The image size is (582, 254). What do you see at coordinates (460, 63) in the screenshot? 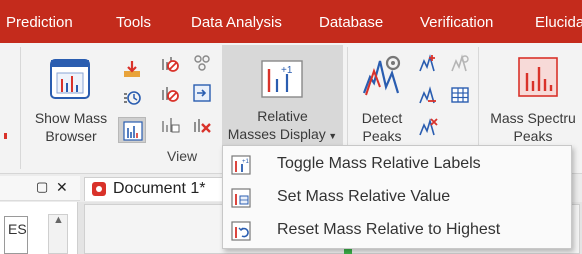
I see `peak-settings-icon` at bounding box center [460, 63].